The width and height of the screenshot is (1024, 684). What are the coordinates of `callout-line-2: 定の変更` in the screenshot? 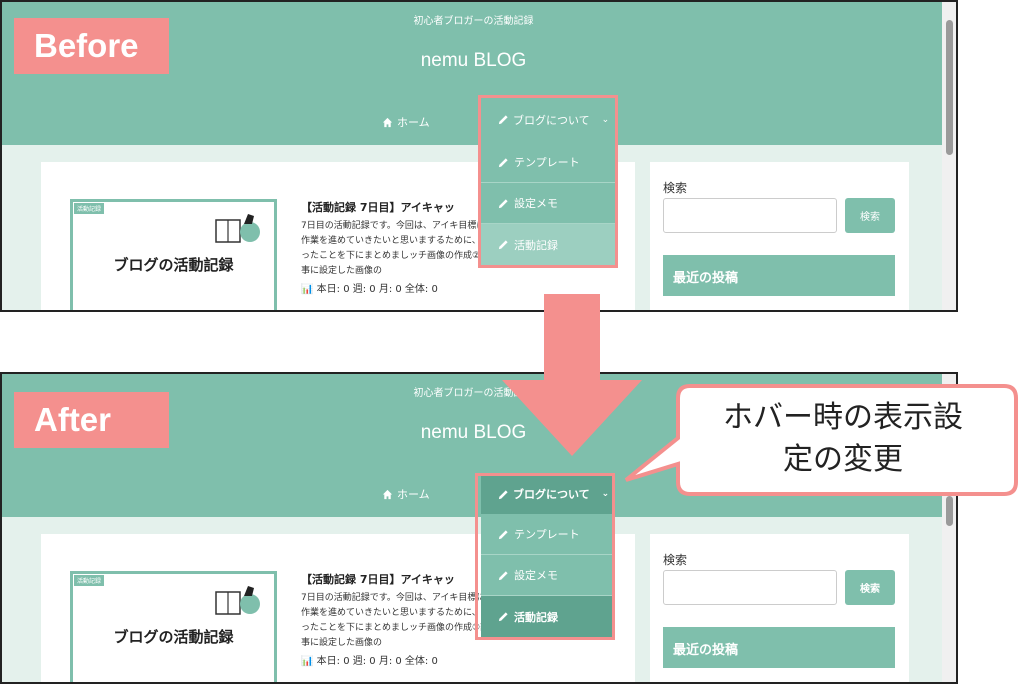 It's located at (843, 459).